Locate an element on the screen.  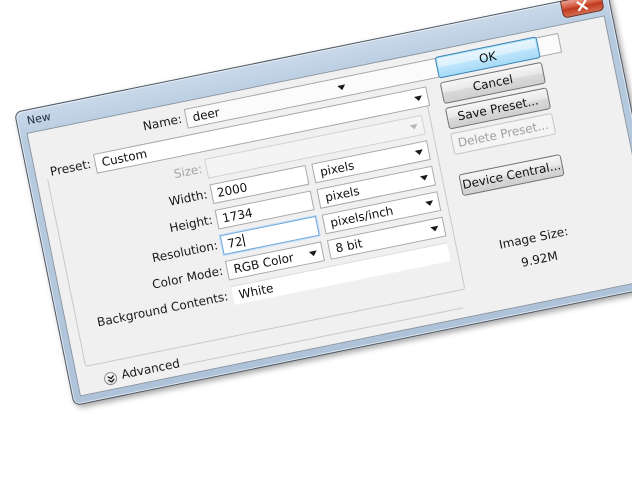
height-unit-value: pixels is located at coordinates (342, 194).